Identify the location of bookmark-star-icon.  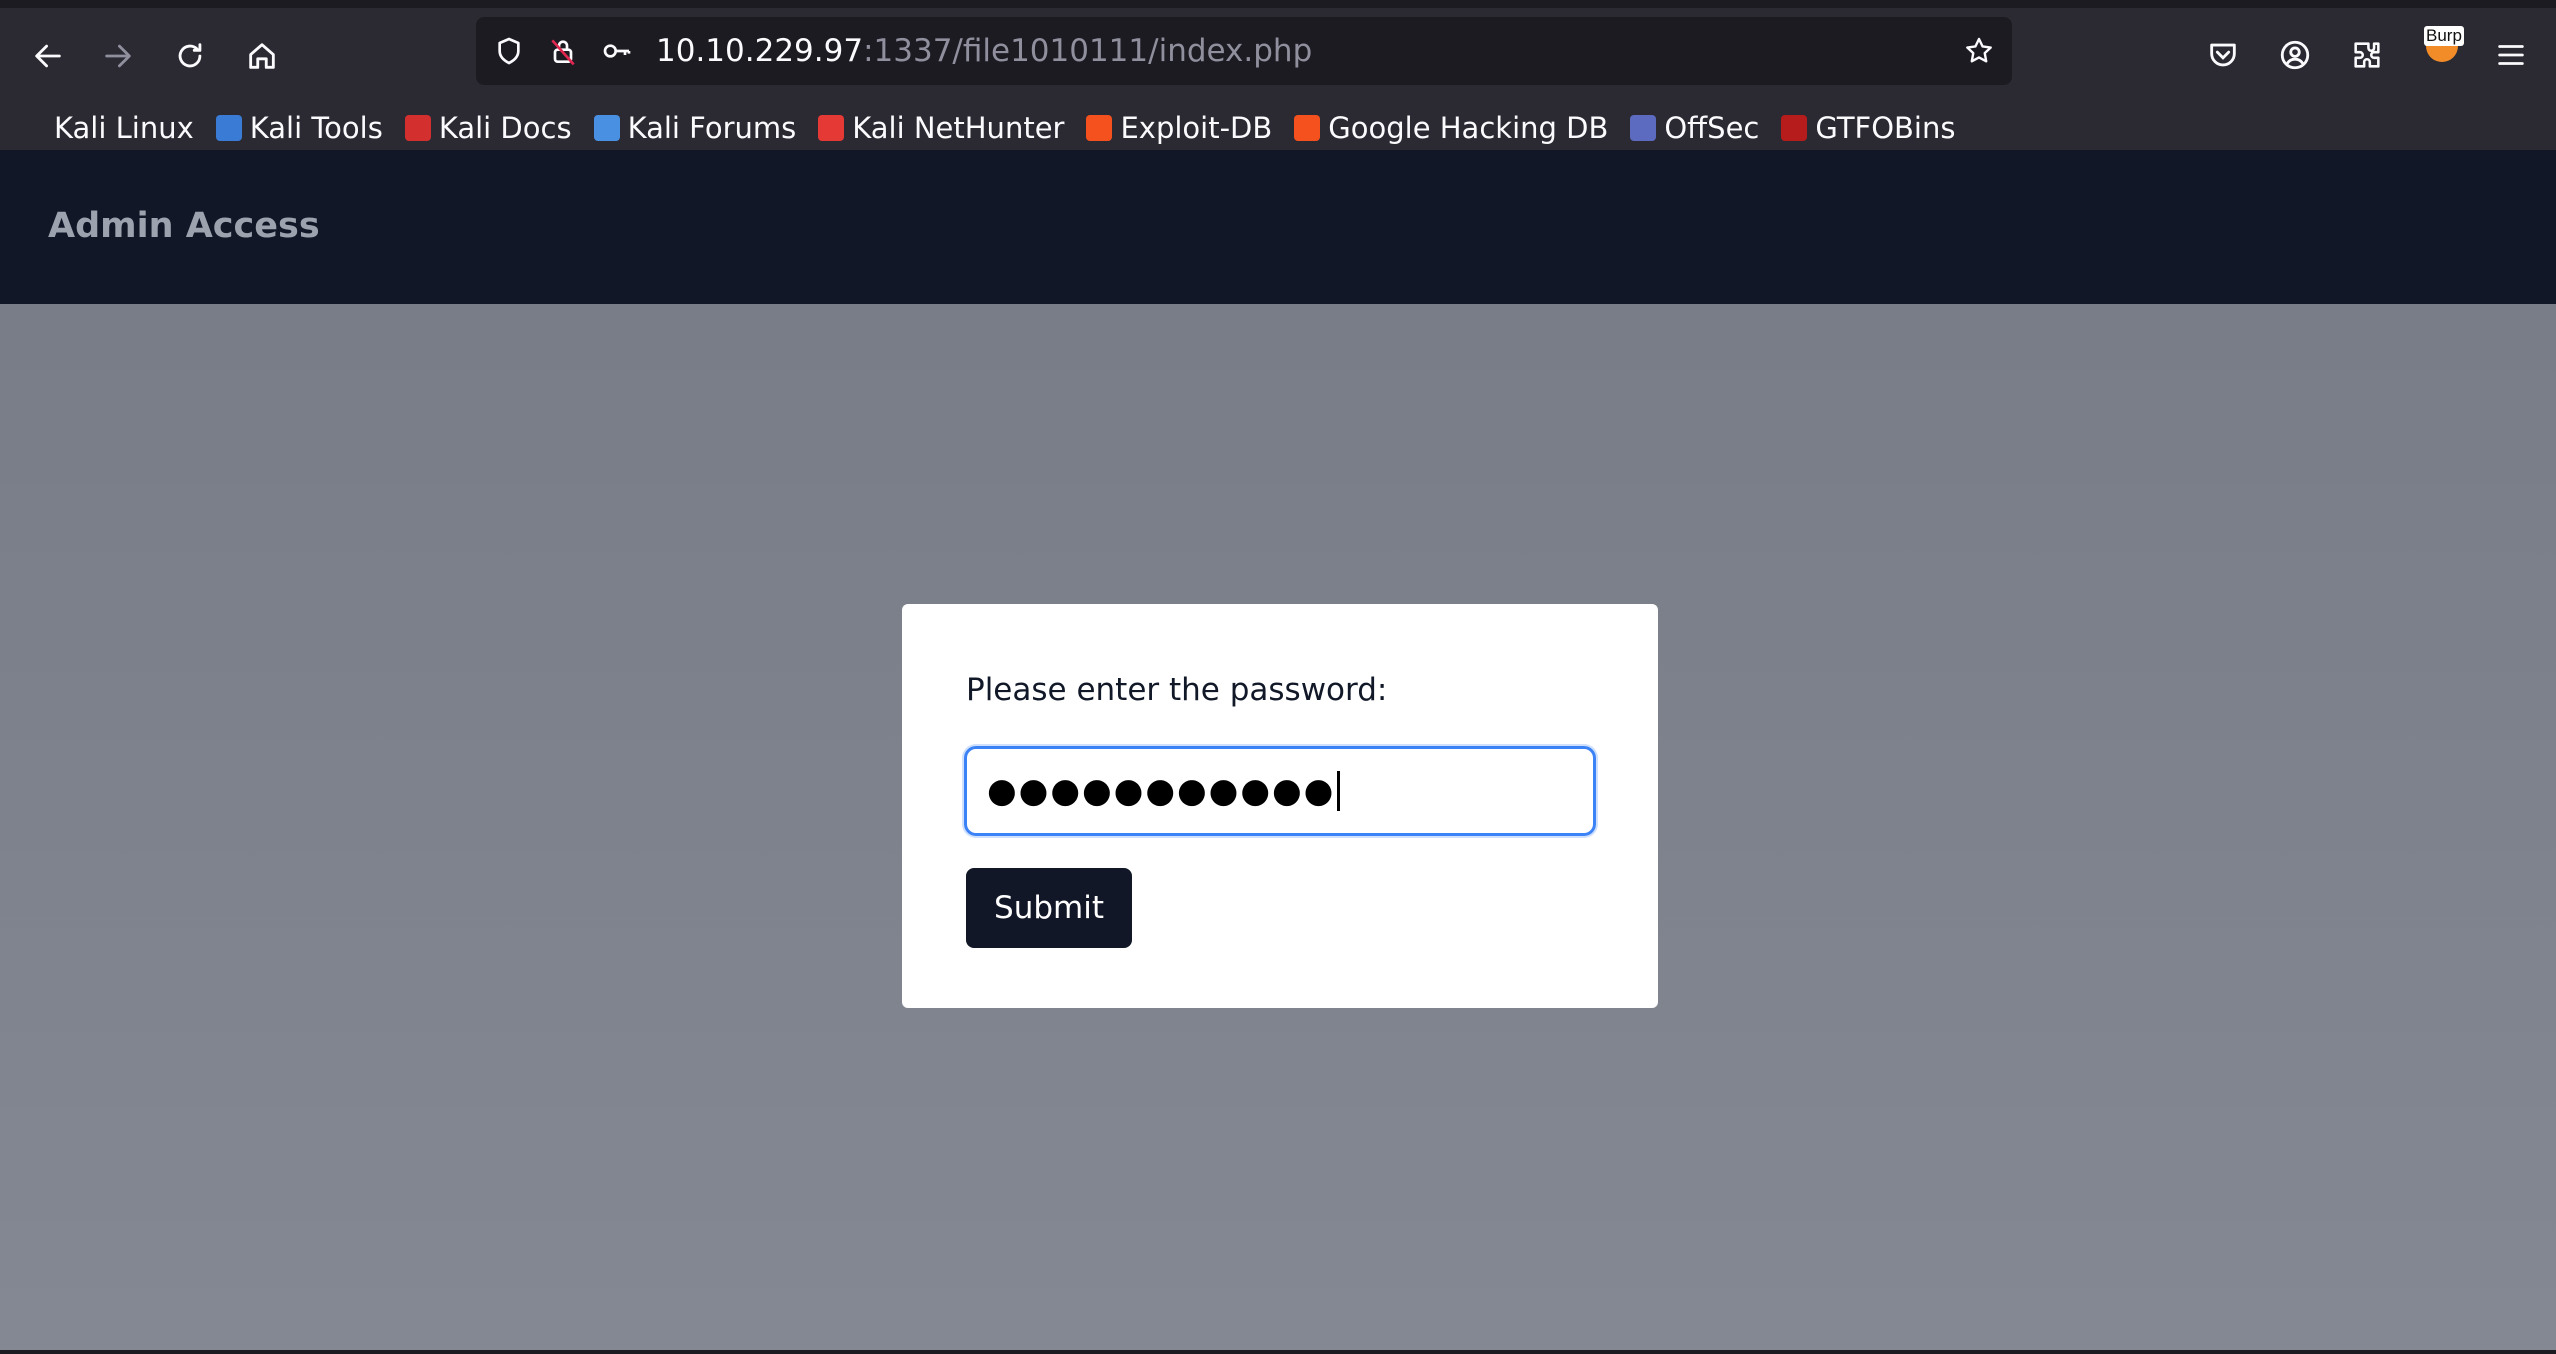
(1979, 51).